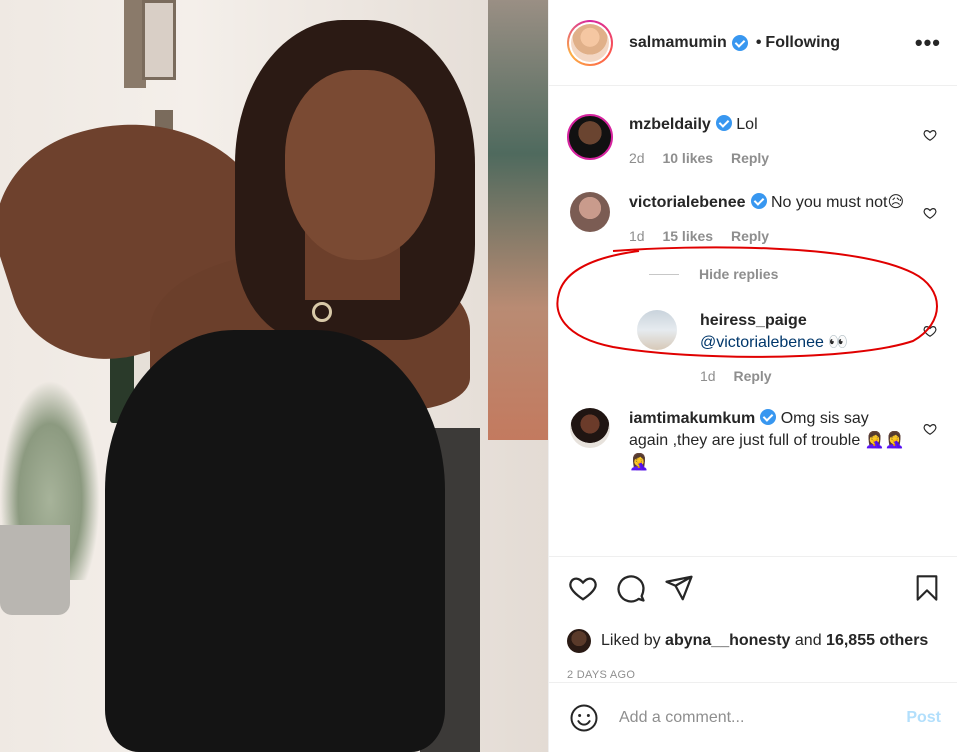  What do you see at coordinates (923, 718) in the screenshot?
I see `post-comment-button: Post` at bounding box center [923, 718].